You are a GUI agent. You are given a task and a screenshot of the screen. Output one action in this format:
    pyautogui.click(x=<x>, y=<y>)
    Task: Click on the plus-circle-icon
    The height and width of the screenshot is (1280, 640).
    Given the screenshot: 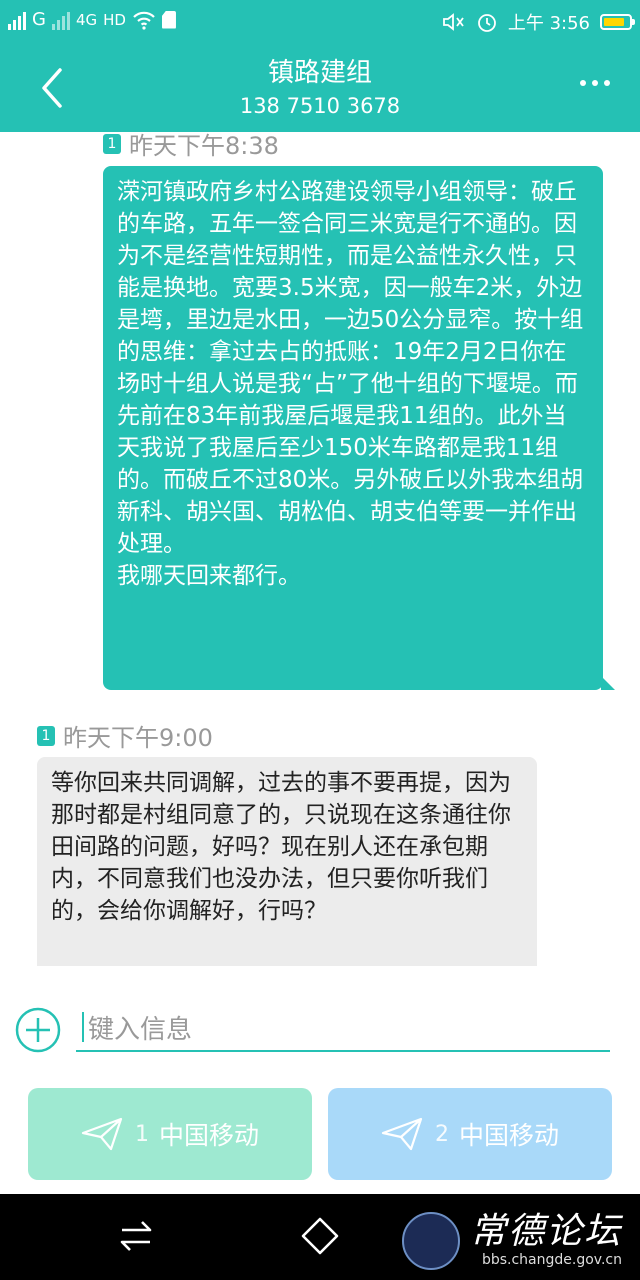 What is the action you would take?
    pyautogui.click(x=38, y=1030)
    